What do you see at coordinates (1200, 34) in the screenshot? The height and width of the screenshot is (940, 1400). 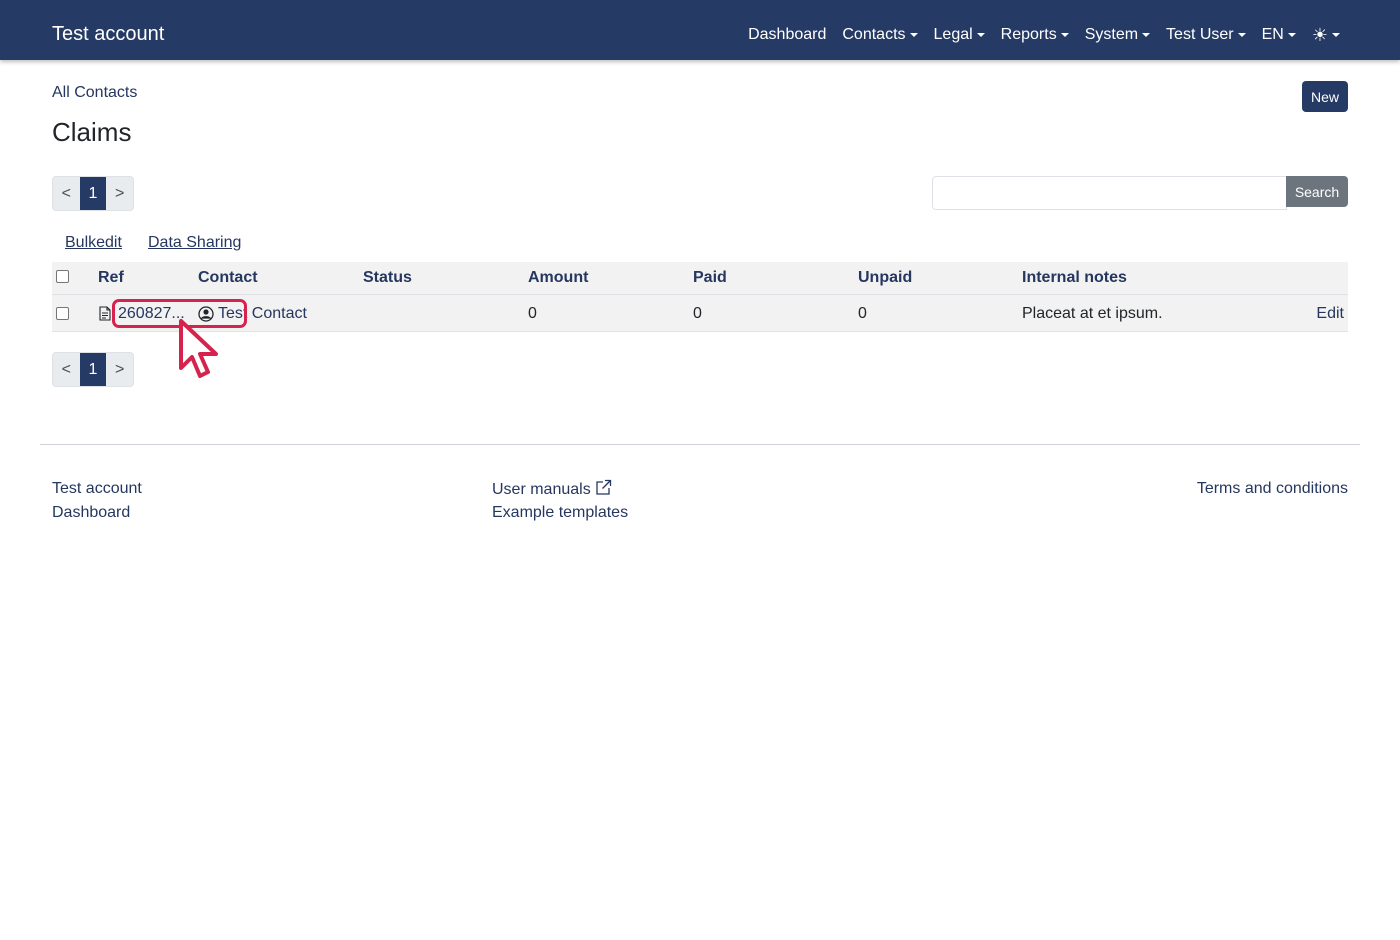 I see `nav-user-label: Test User` at bounding box center [1200, 34].